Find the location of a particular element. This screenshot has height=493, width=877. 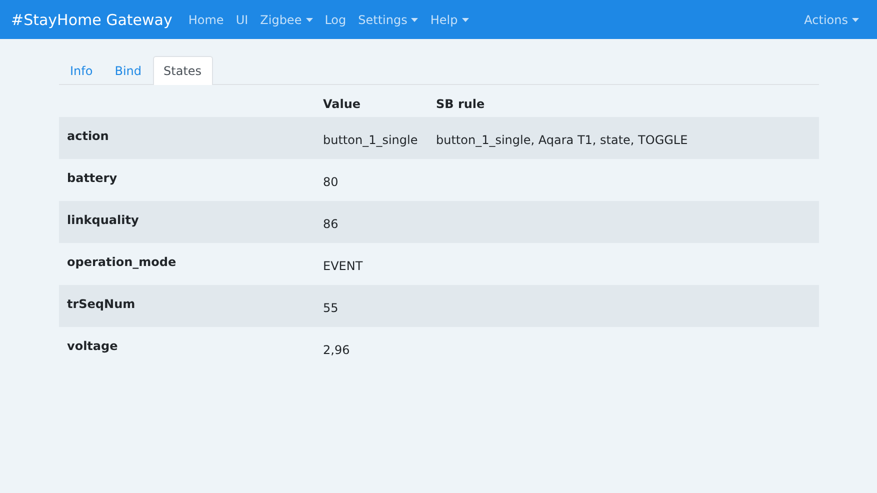

nav-link: UI is located at coordinates (242, 19).